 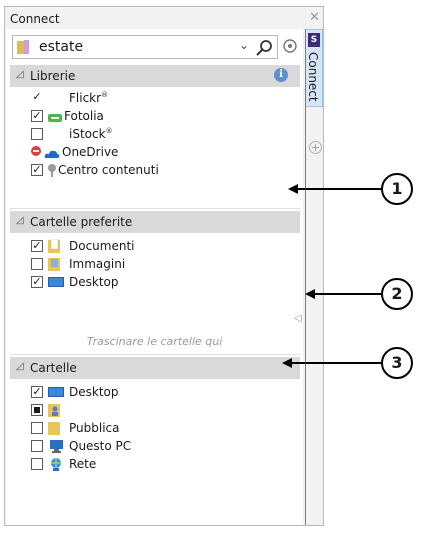 What do you see at coordinates (315, 147) in the screenshot?
I see `add-tab-icon: +` at bounding box center [315, 147].